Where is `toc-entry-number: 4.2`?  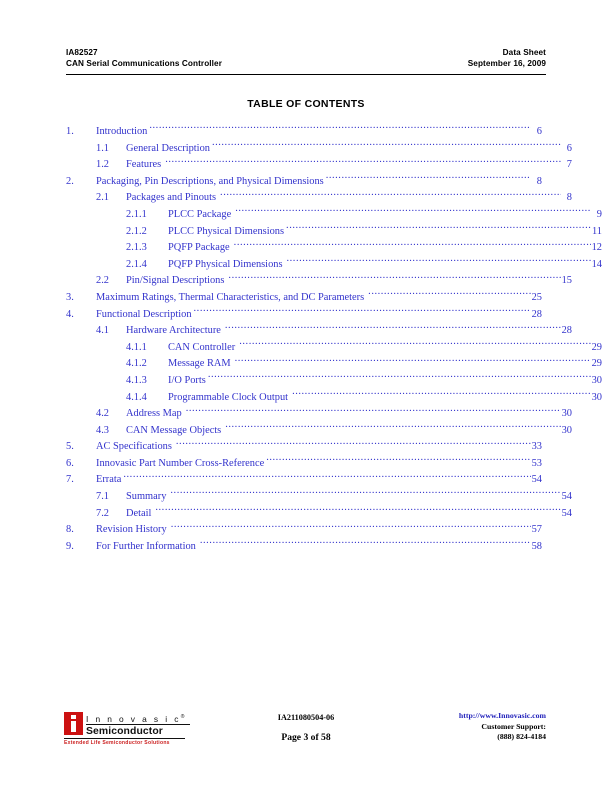
toc-entry-number: 4.2 is located at coordinates (102, 414).